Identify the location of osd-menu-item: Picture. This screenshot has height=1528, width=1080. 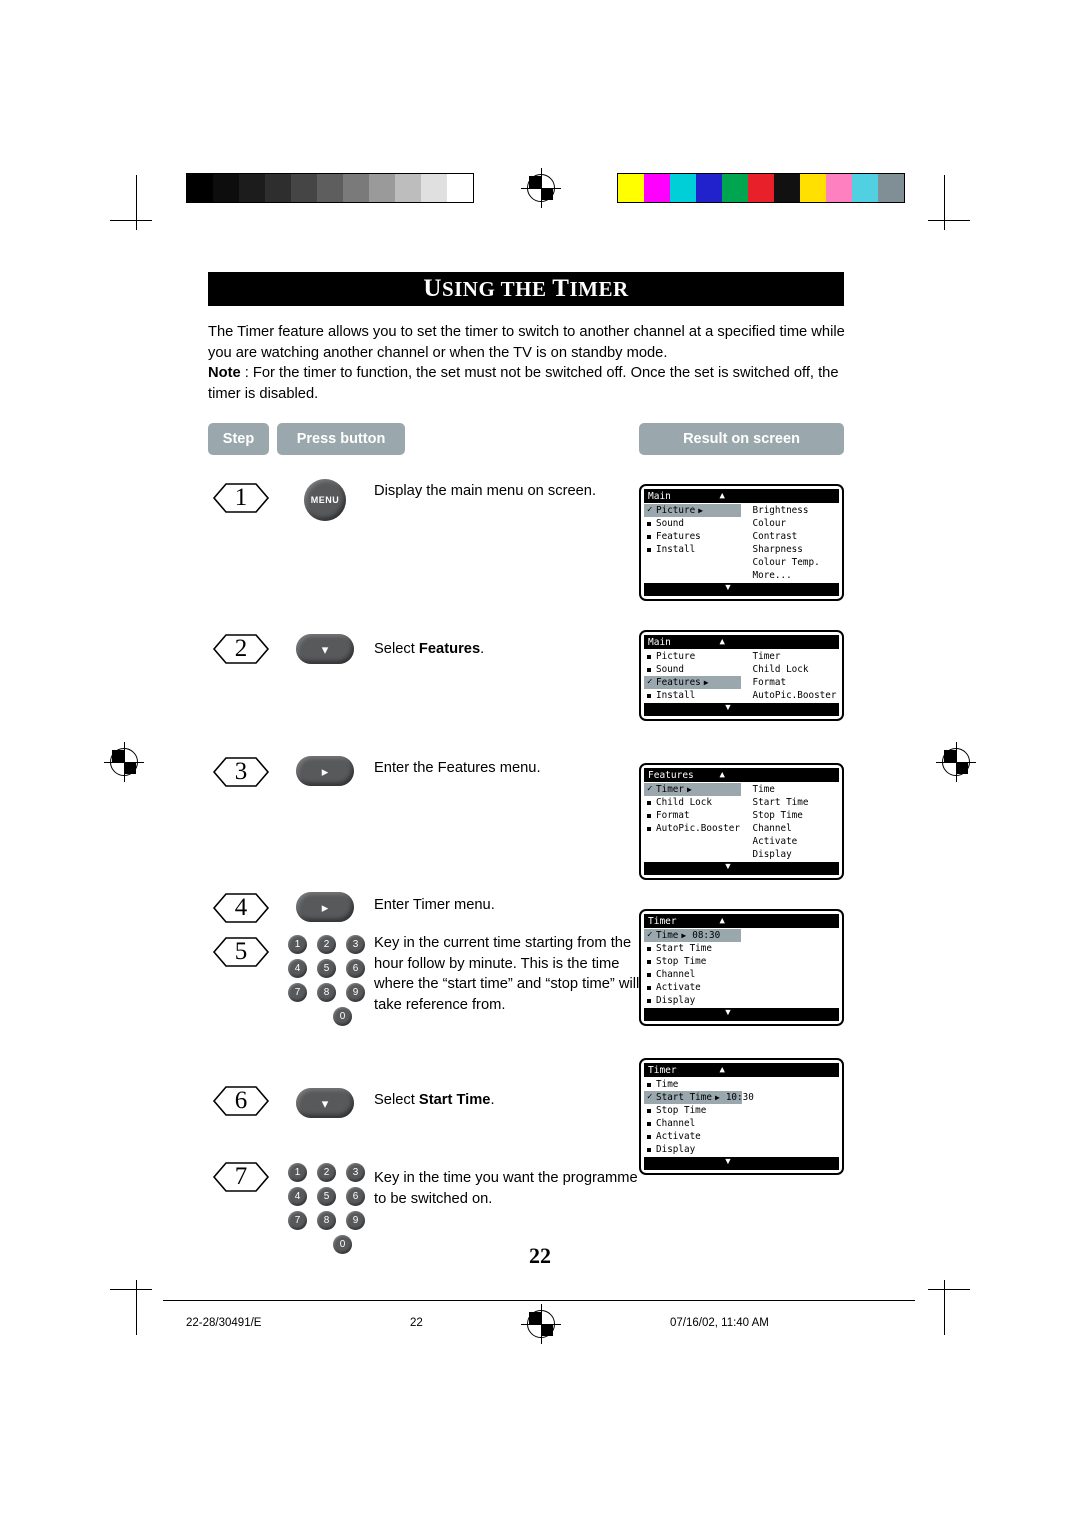
(692, 656).